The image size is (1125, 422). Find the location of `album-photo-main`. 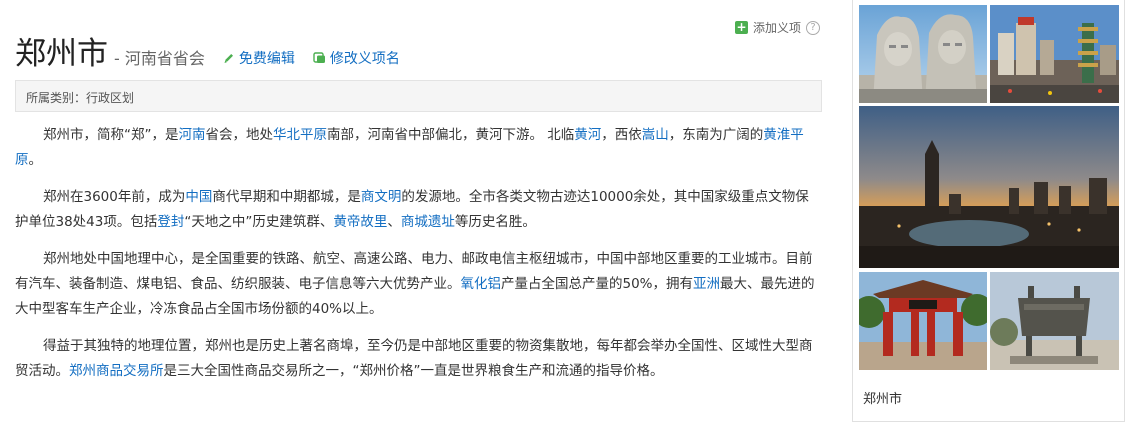

album-photo-main is located at coordinates (989, 187).